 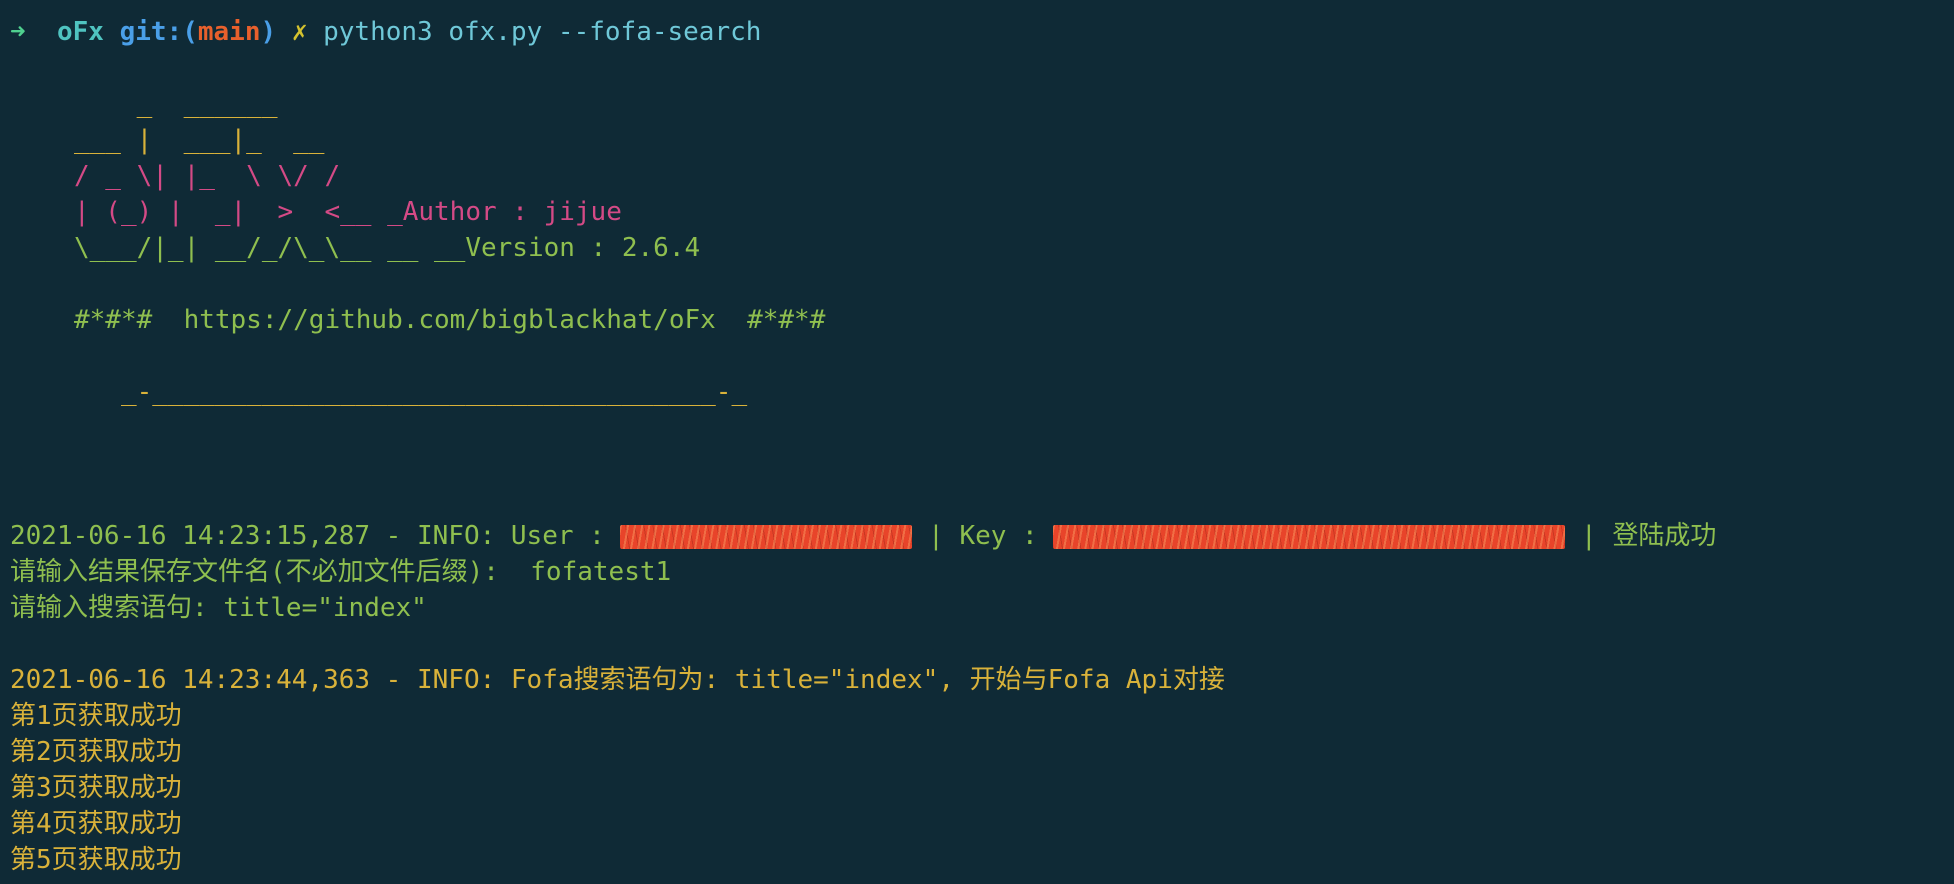 What do you see at coordinates (96, 788) in the screenshot?
I see `page-status-line: 第3页获取成功` at bounding box center [96, 788].